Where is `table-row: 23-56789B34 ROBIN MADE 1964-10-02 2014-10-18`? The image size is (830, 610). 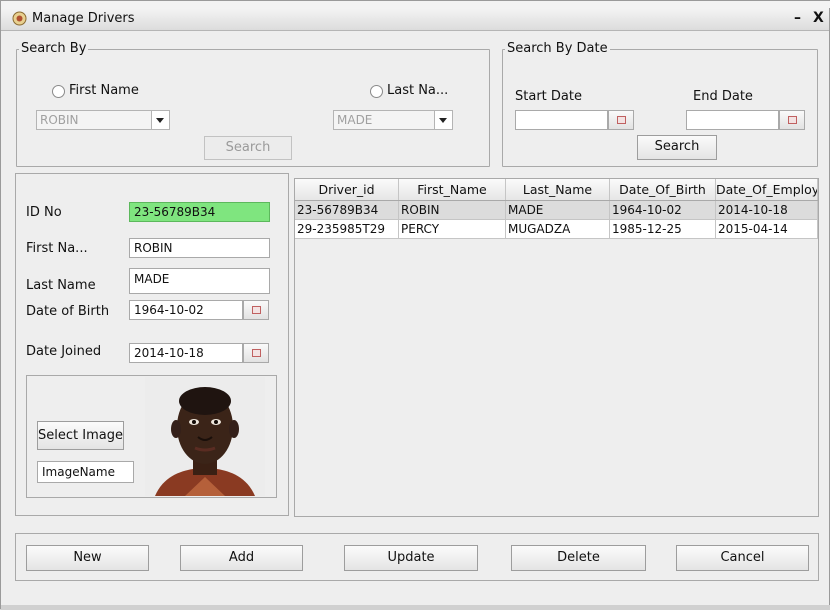
table-row: 23-56789B34 ROBIN MADE 1964-10-02 2014-10-18 is located at coordinates (556, 210).